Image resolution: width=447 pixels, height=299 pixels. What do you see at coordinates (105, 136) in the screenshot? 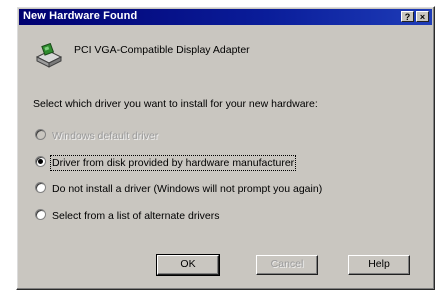
I see `option-label: Windows default driver` at bounding box center [105, 136].